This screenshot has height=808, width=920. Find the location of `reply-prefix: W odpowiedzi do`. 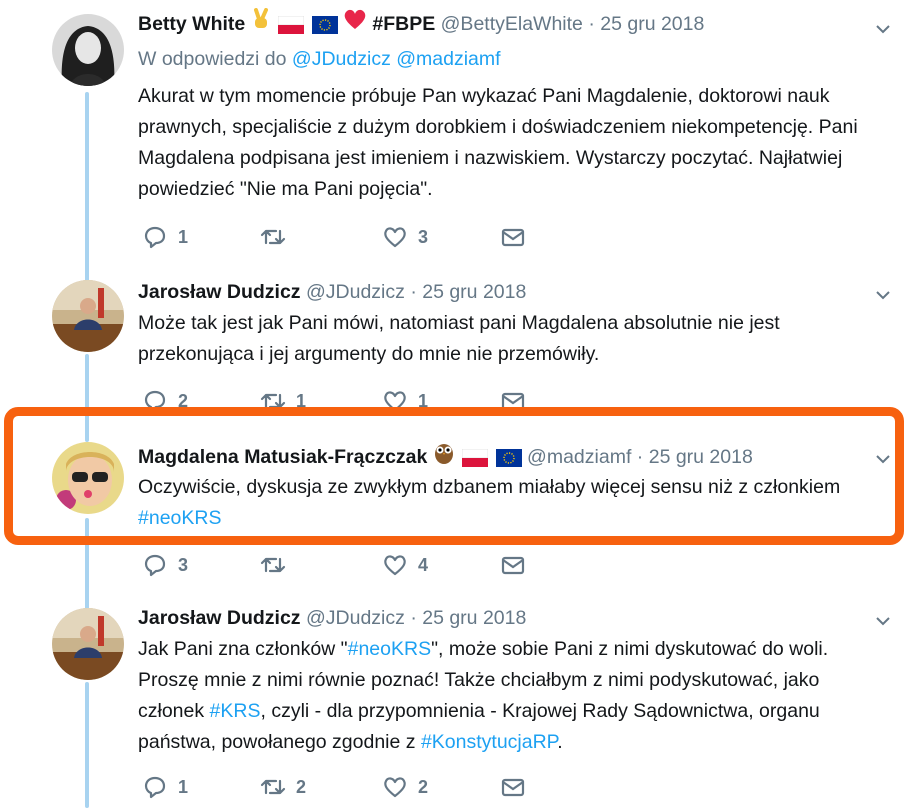

reply-prefix: W odpowiedzi do is located at coordinates (212, 59).